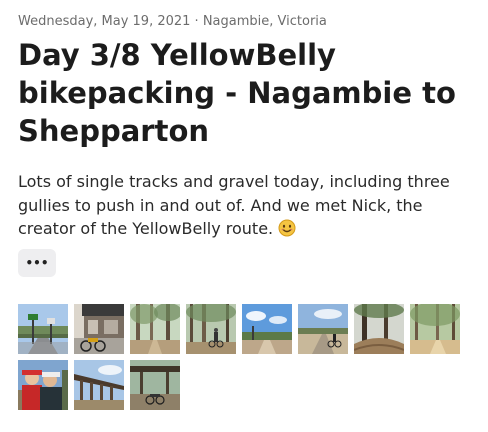  I want to click on photo-selfie-riders, so click(43, 385).